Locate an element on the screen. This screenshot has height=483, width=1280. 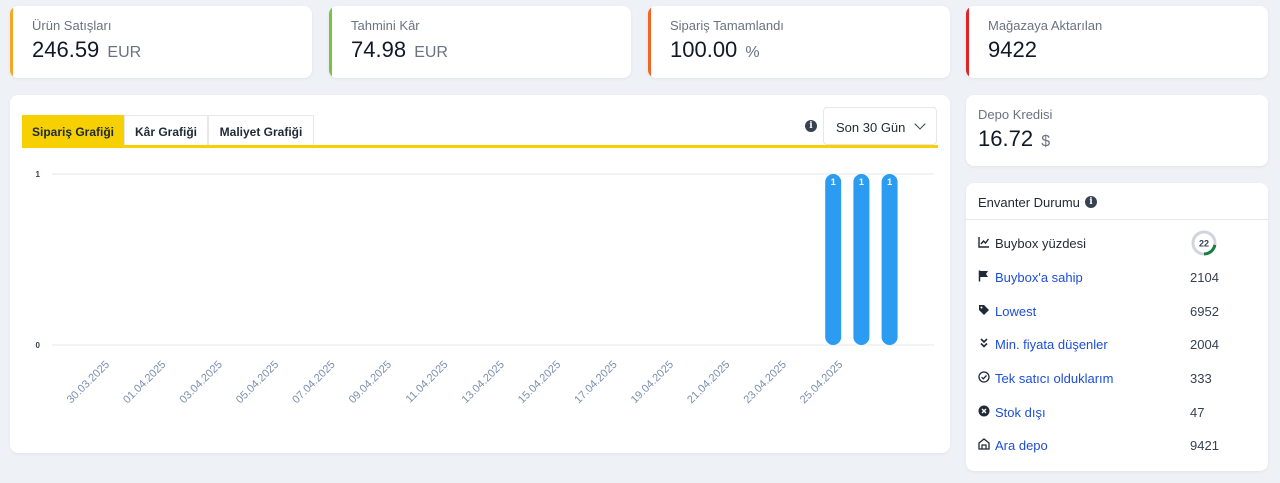
x-tick-label: 11.04.2025 is located at coordinates (427, 382).